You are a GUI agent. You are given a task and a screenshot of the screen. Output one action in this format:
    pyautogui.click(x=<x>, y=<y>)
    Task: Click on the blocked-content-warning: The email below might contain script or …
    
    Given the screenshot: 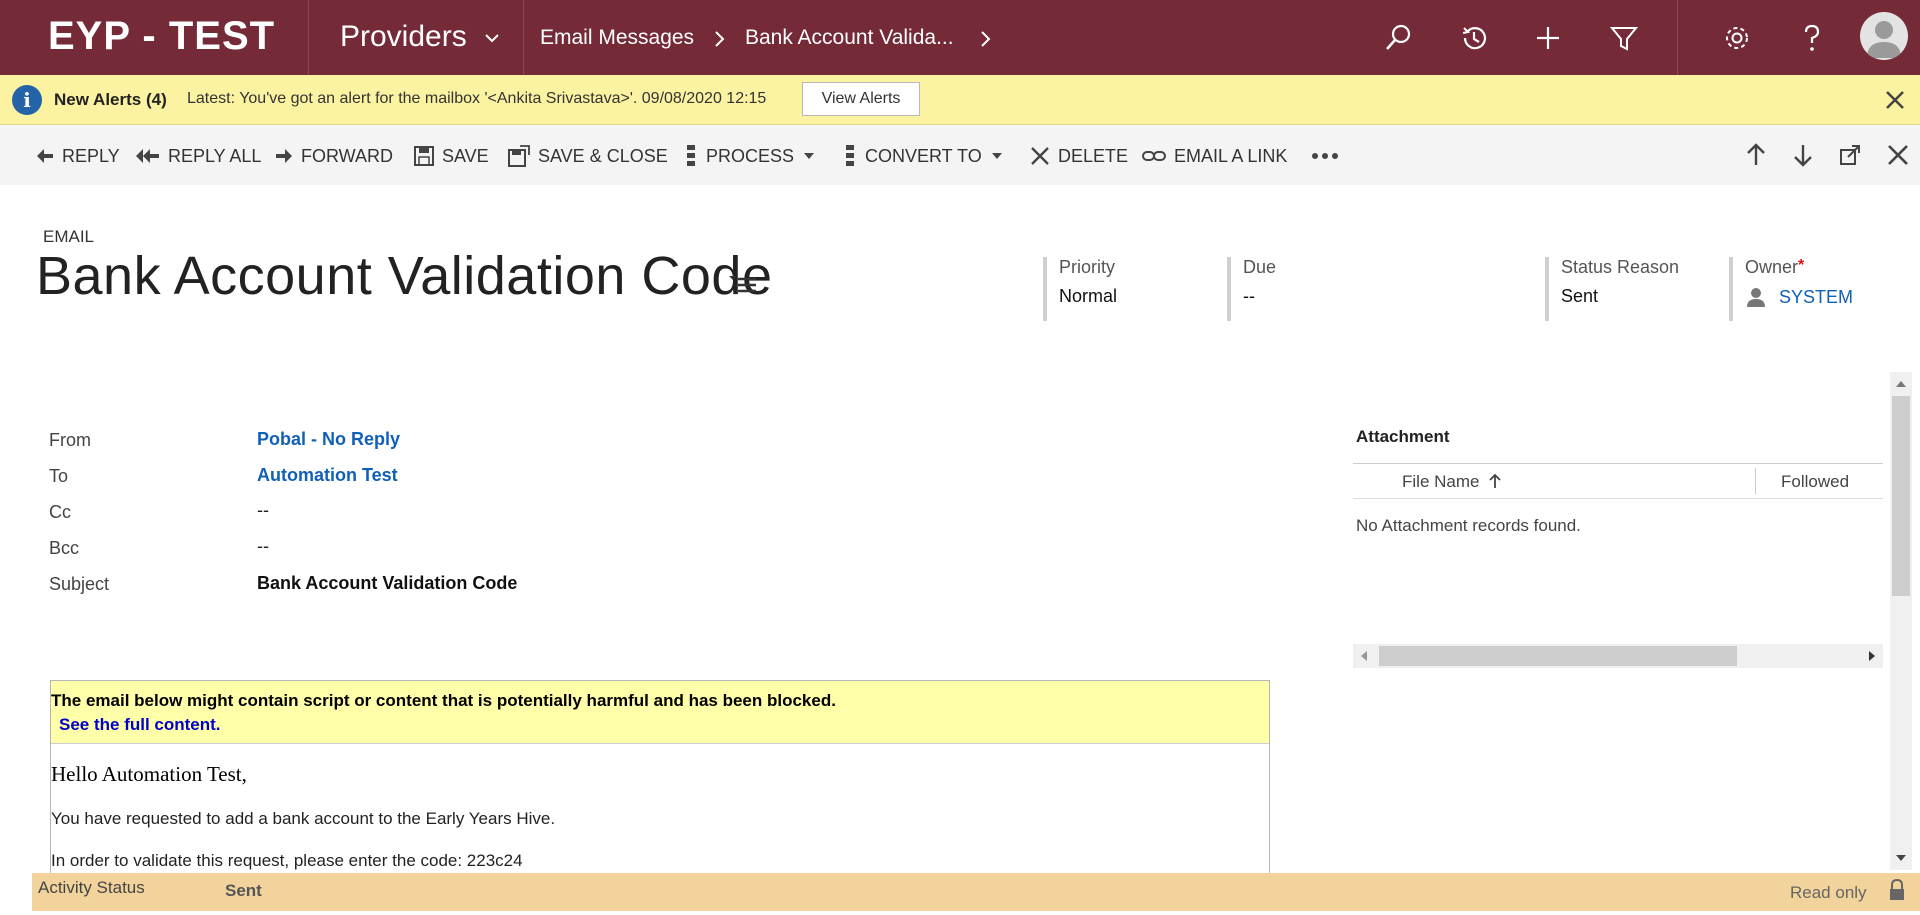 What is the action you would take?
    pyautogui.click(x=660, y=712)
    